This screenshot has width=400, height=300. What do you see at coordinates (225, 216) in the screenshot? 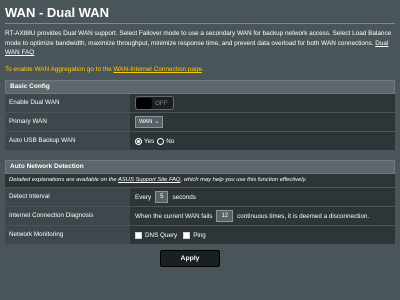
I see `diagnosis-input: 12` at bounding box center [225, 216].